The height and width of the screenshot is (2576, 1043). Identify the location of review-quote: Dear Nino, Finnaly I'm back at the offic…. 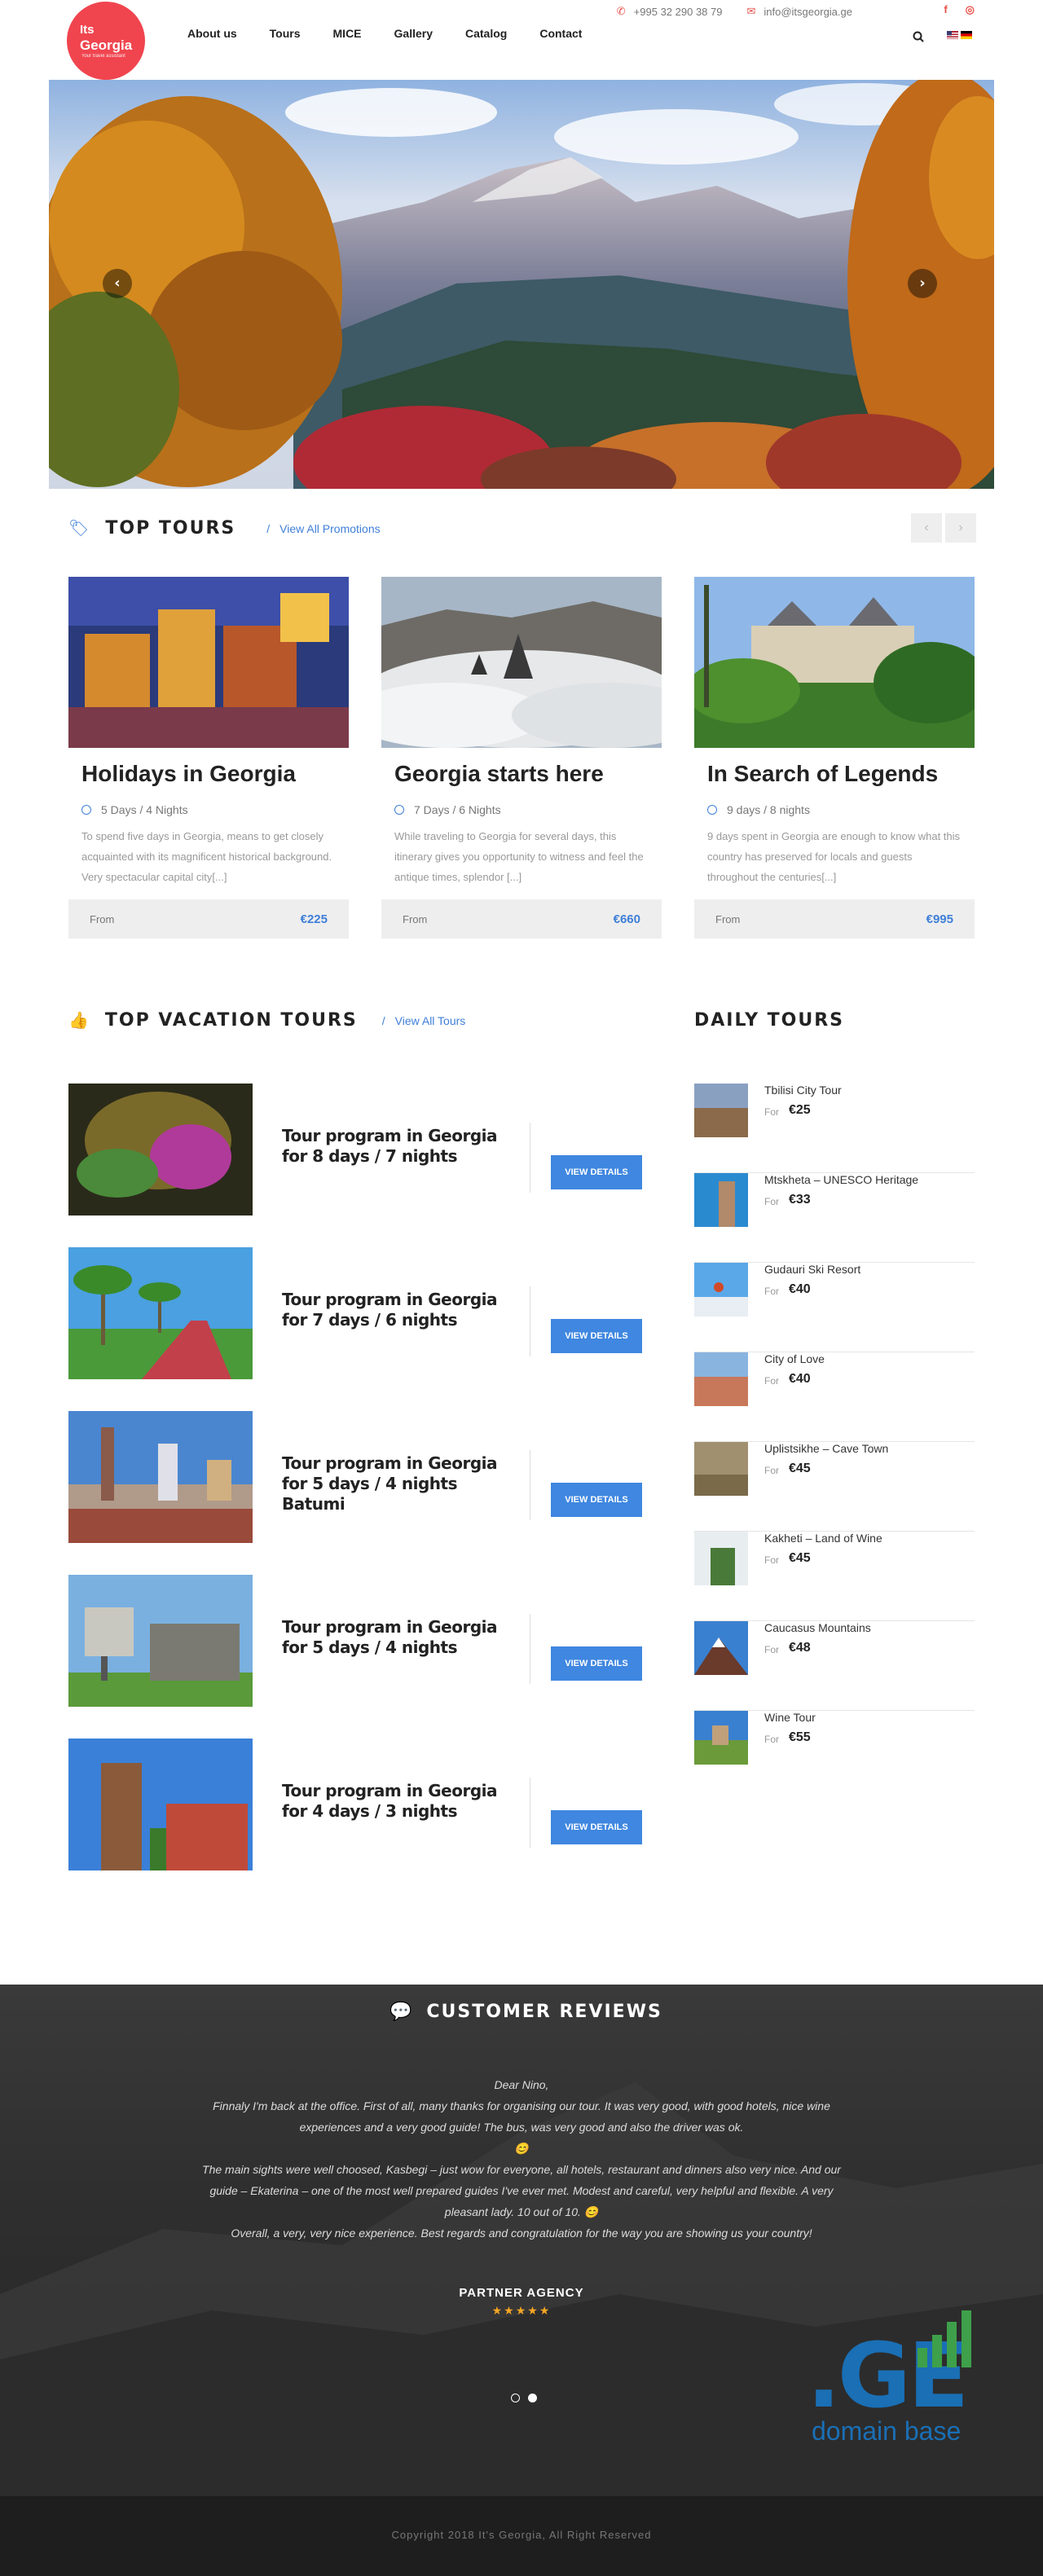
(521, 2159).